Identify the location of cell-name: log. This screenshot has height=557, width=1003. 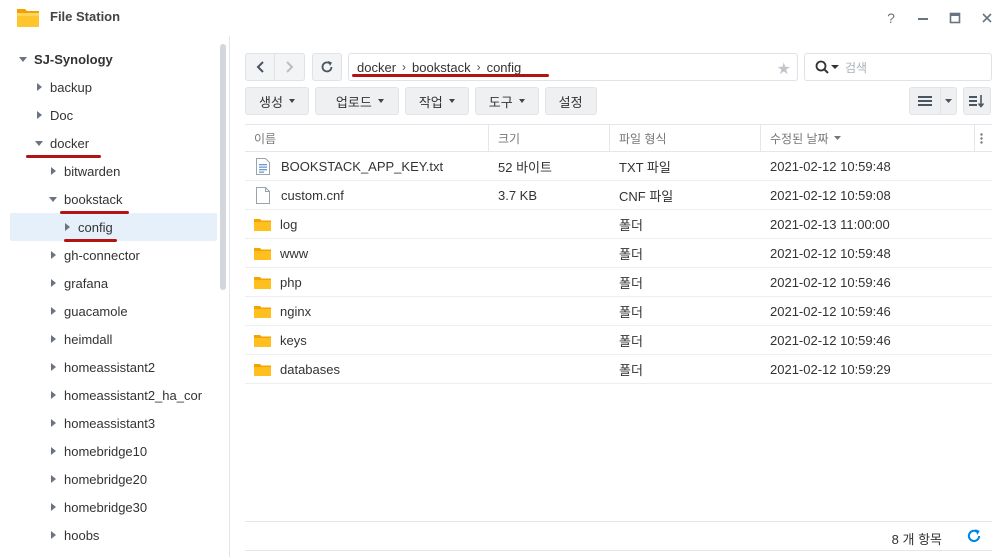
(371, 224).